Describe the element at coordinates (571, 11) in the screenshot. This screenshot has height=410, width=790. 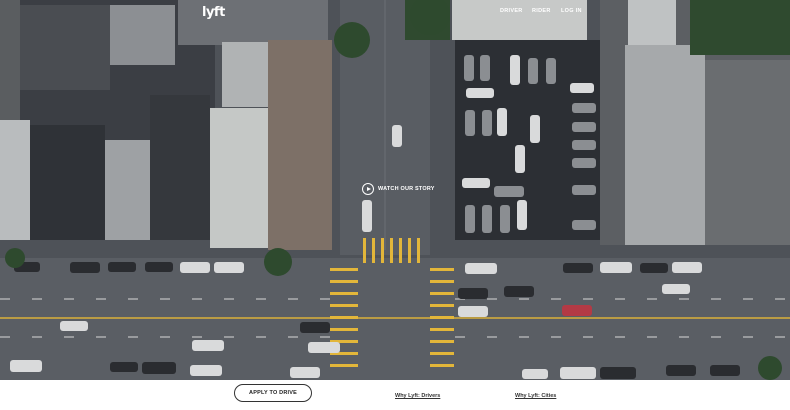
I see `nav-login-link: LOG IN` at that location.